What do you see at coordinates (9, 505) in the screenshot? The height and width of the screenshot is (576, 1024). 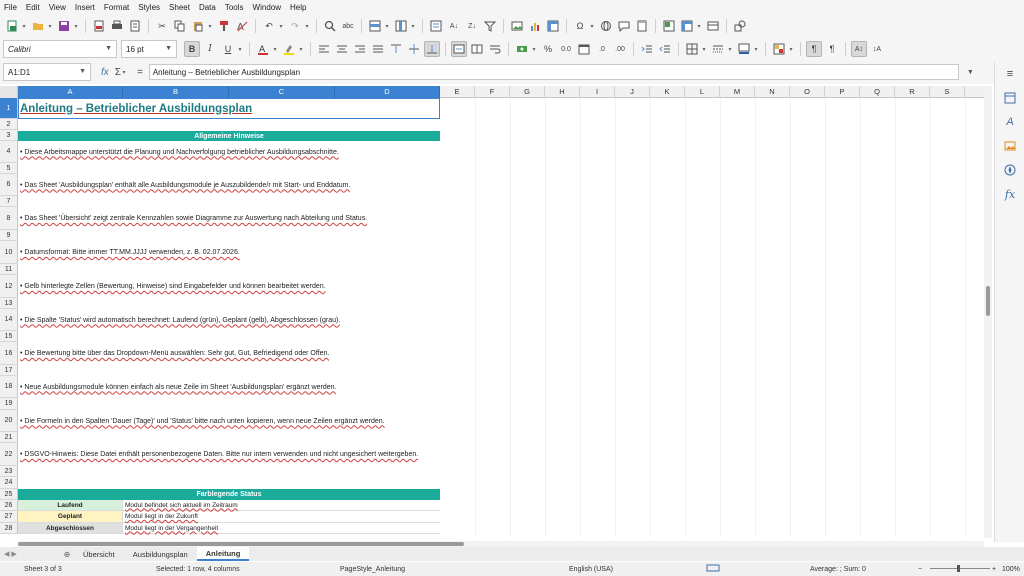 I see `row-header: 26` at bounding box center [9, 505].